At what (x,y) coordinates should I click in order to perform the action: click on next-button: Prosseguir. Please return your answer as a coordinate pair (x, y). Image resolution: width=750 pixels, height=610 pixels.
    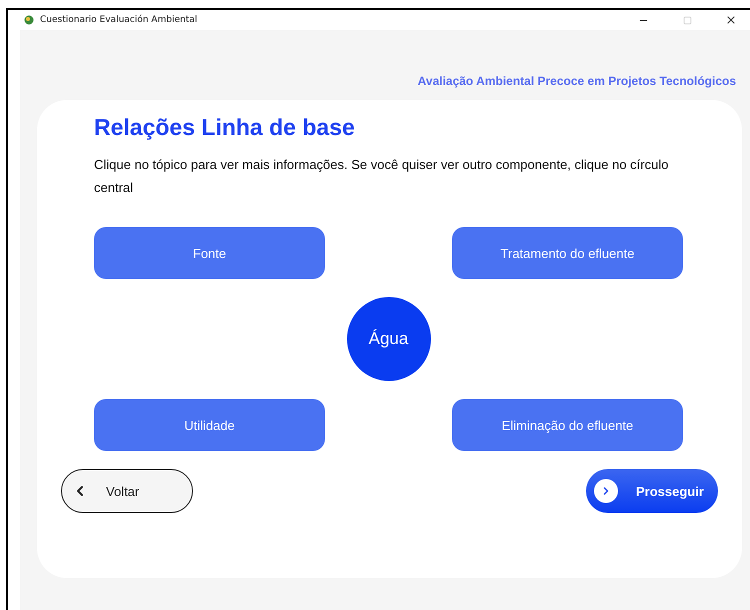
    Looking at the image, I should click on (652, 491).